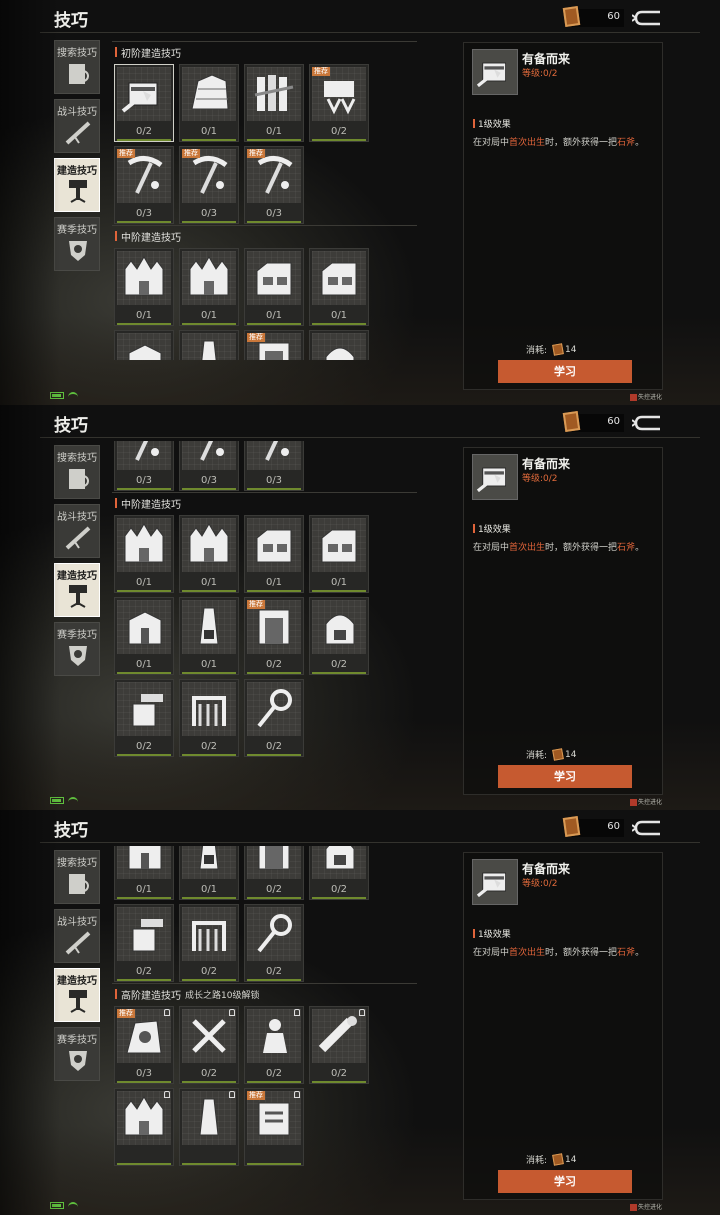 This screenshot has width=720, height=1215. What do you see at coordinates (274, 1127) in the screenshot?
I see `skill-card: 推荐` at bounding box center [274, 1127].